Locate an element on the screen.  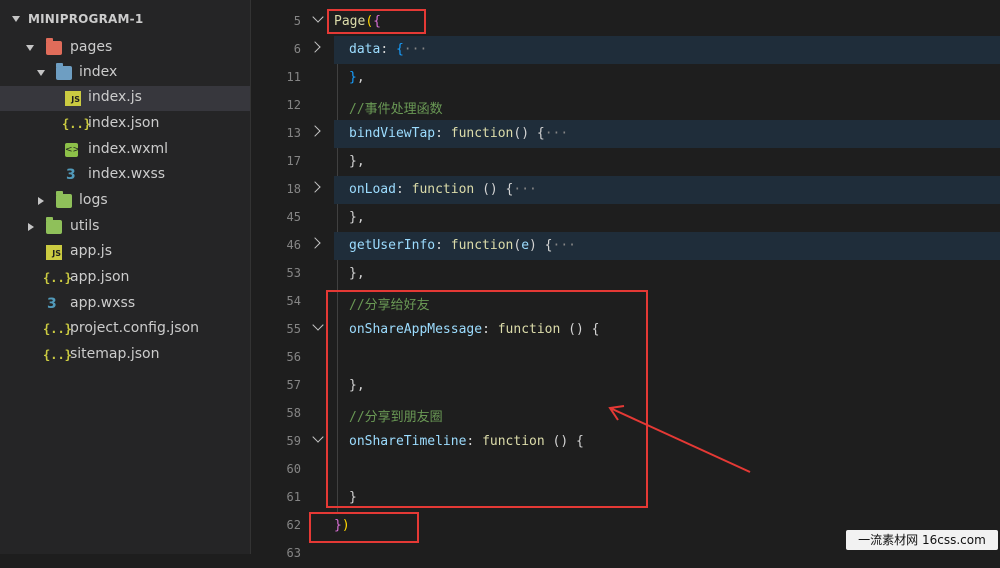
tree-item-index-js: JS index.js is located at coordinates (125, 98).